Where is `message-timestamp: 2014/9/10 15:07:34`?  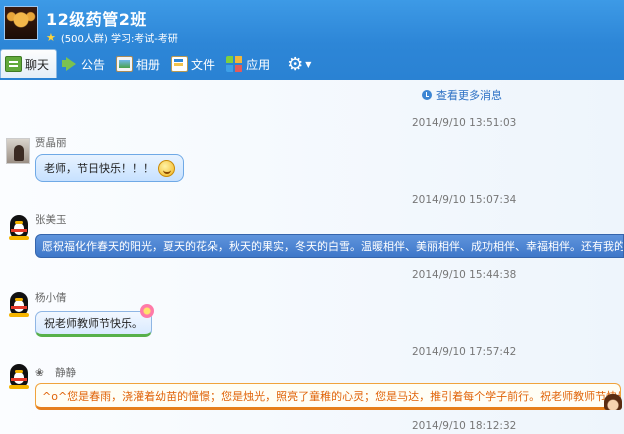 message-timestamp: 2014/9/10 15:07:34 is located at coordinates (464, 200).